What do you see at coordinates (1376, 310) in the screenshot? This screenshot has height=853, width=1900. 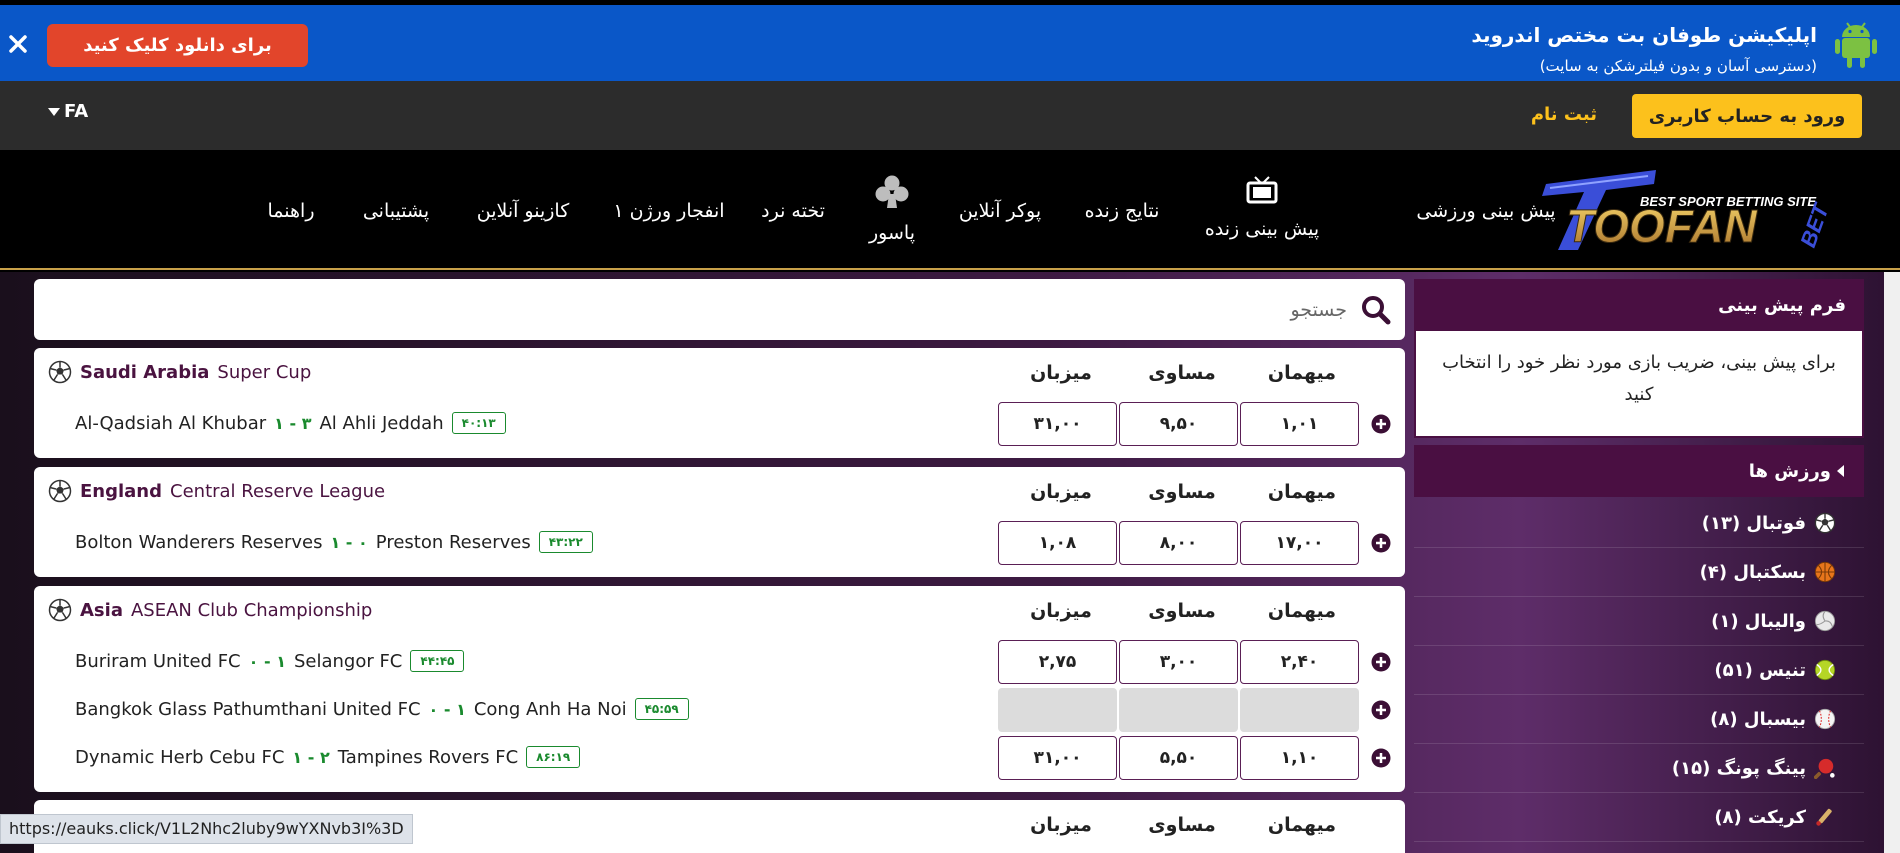 I see `search-icon` at bounding box center [1376, 310].